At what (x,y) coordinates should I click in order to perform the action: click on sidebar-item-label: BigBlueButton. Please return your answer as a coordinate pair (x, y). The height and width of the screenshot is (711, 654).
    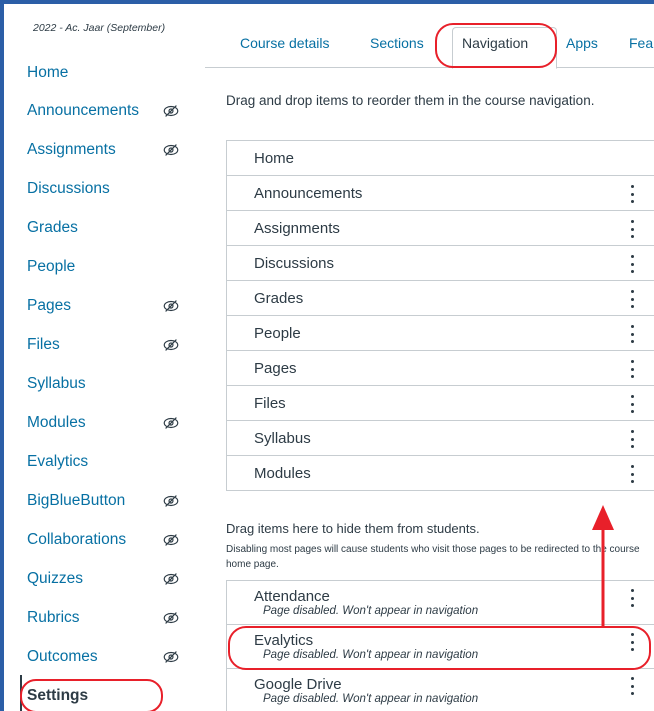
    Looking at the image, I should click on (76, 500).